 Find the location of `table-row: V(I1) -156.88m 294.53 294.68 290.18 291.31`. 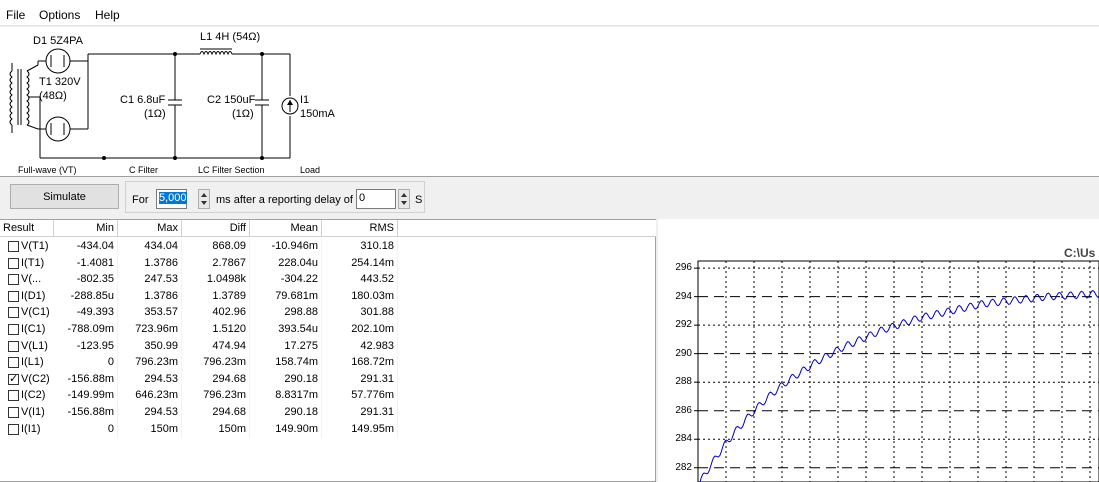

table-row: V(I1) -156.88m 294.53 294.68 290.18 291.31 is located at coordinates (201, 412).